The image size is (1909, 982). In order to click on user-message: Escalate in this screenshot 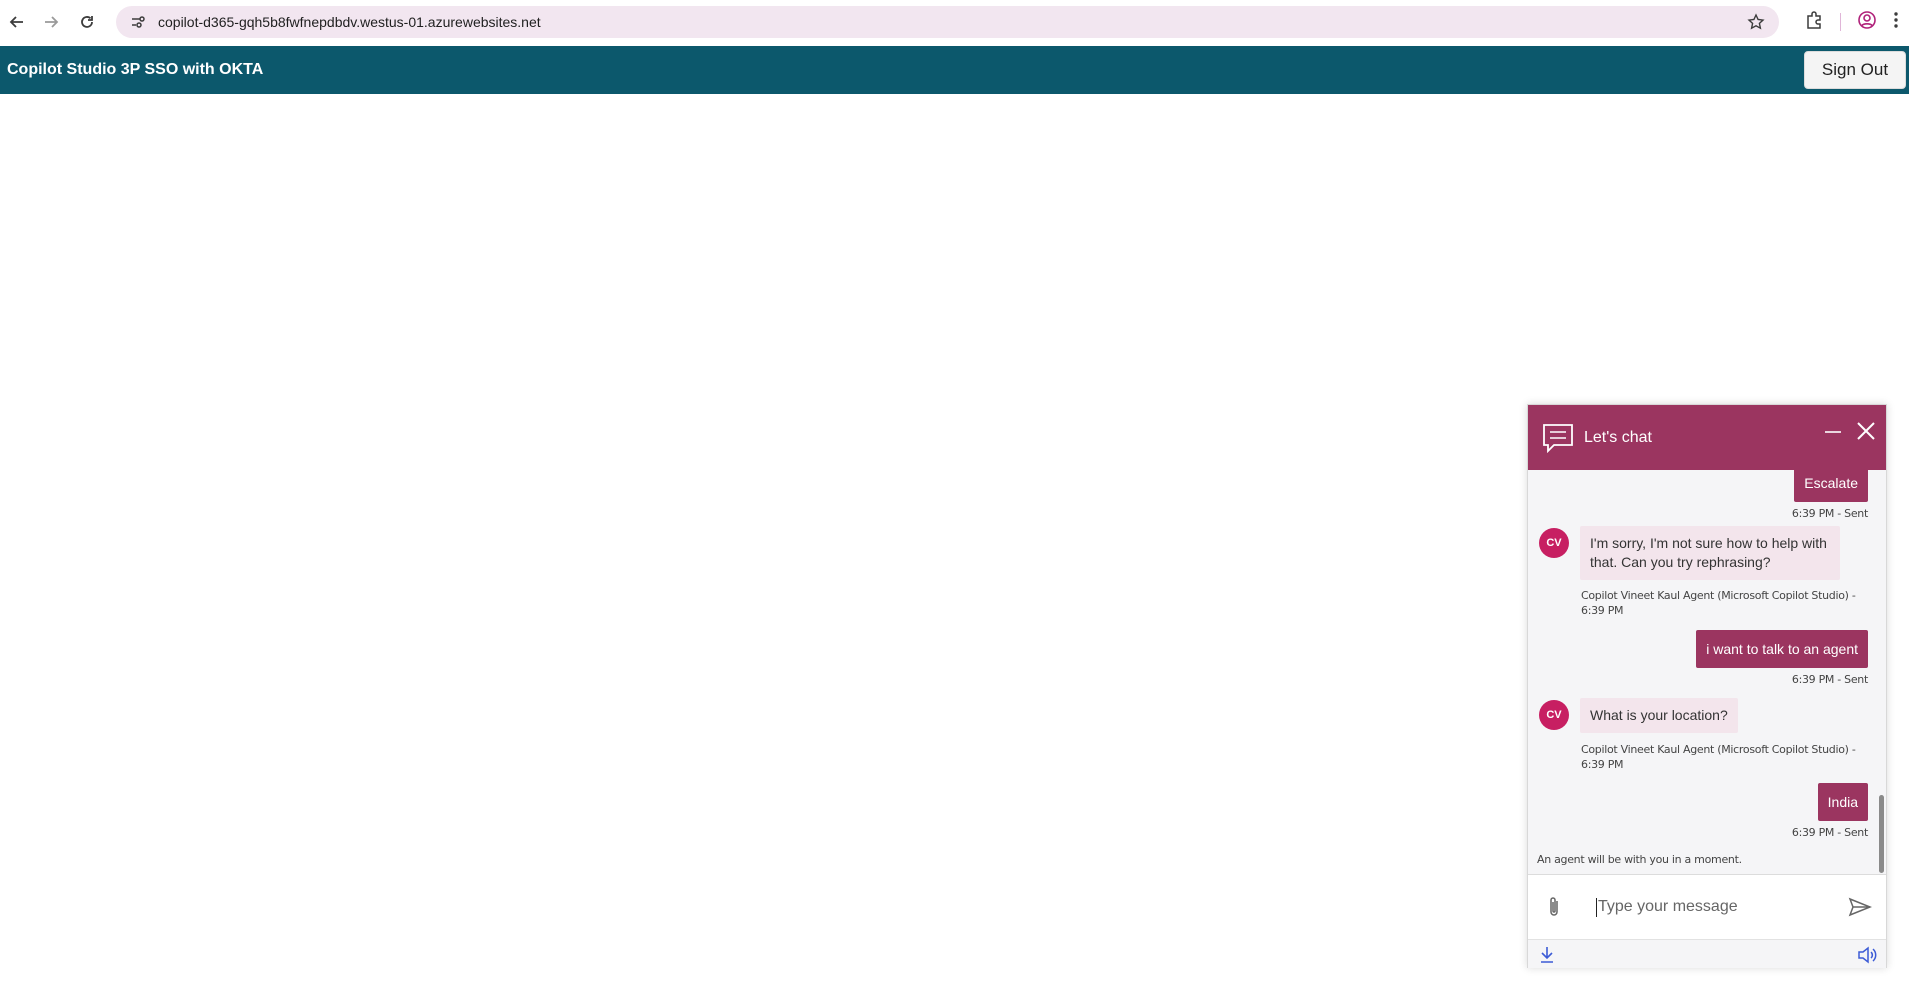, I will do `click(1831, 486)`.